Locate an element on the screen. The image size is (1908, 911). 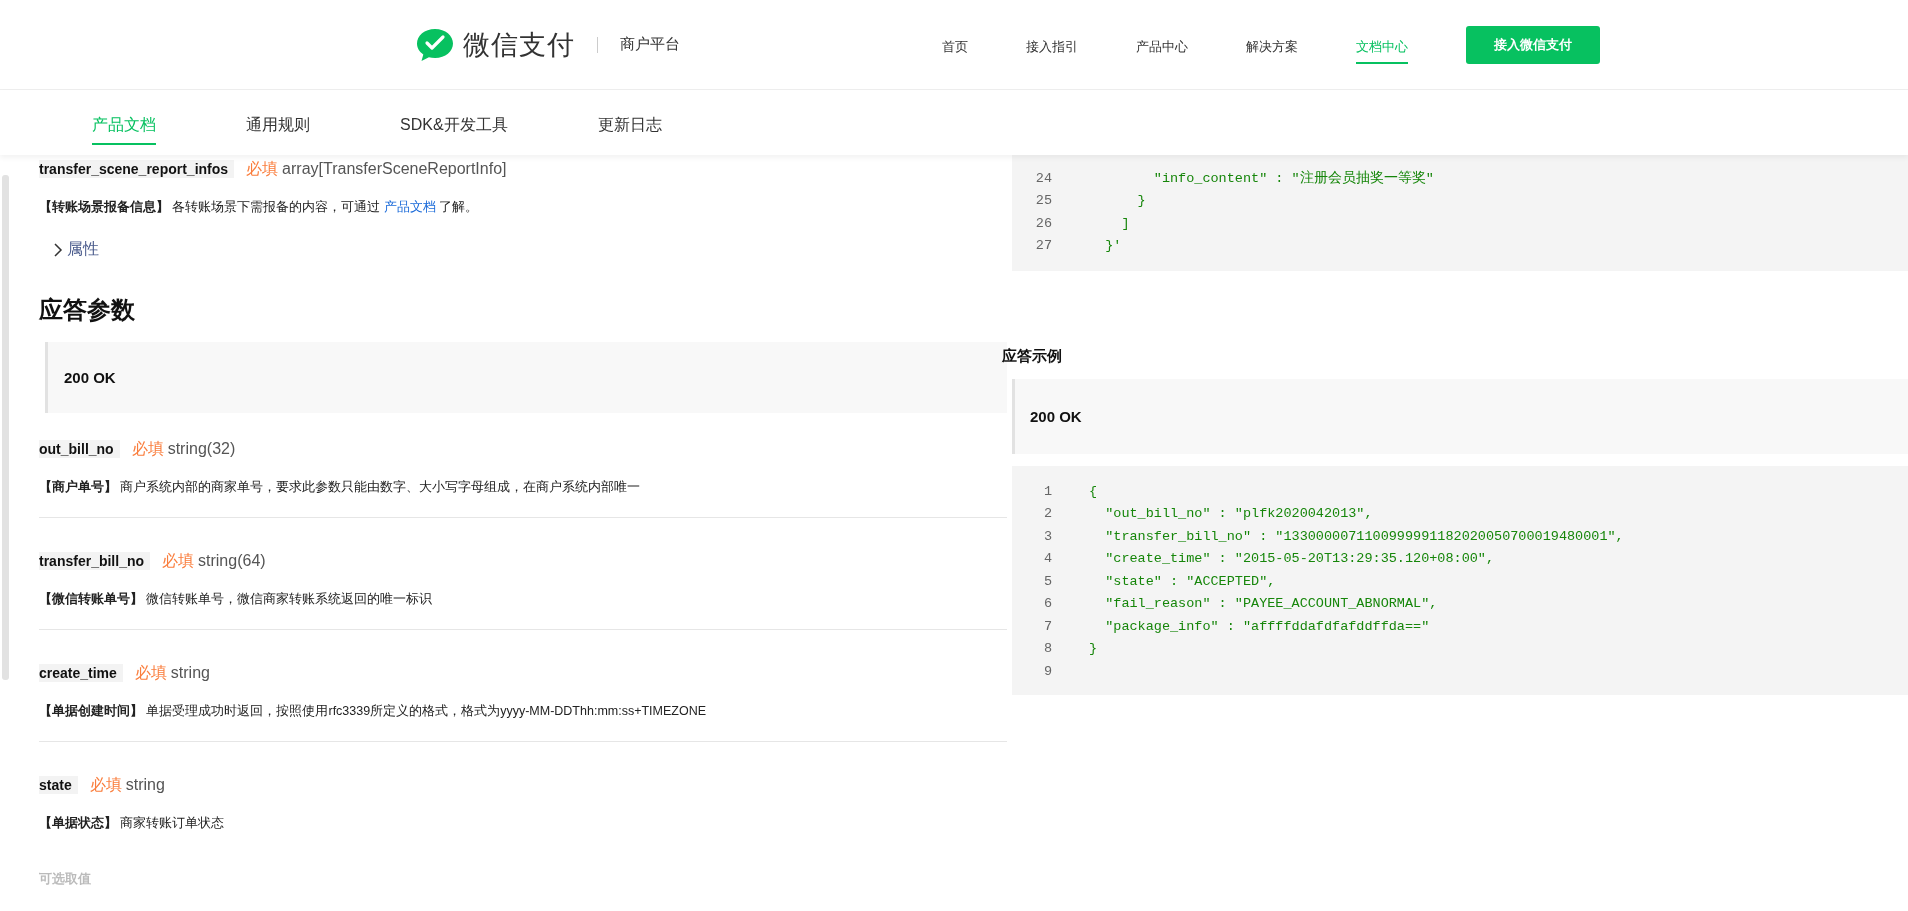
brand-name: 微信支付 is located at coordinates (519, 45).